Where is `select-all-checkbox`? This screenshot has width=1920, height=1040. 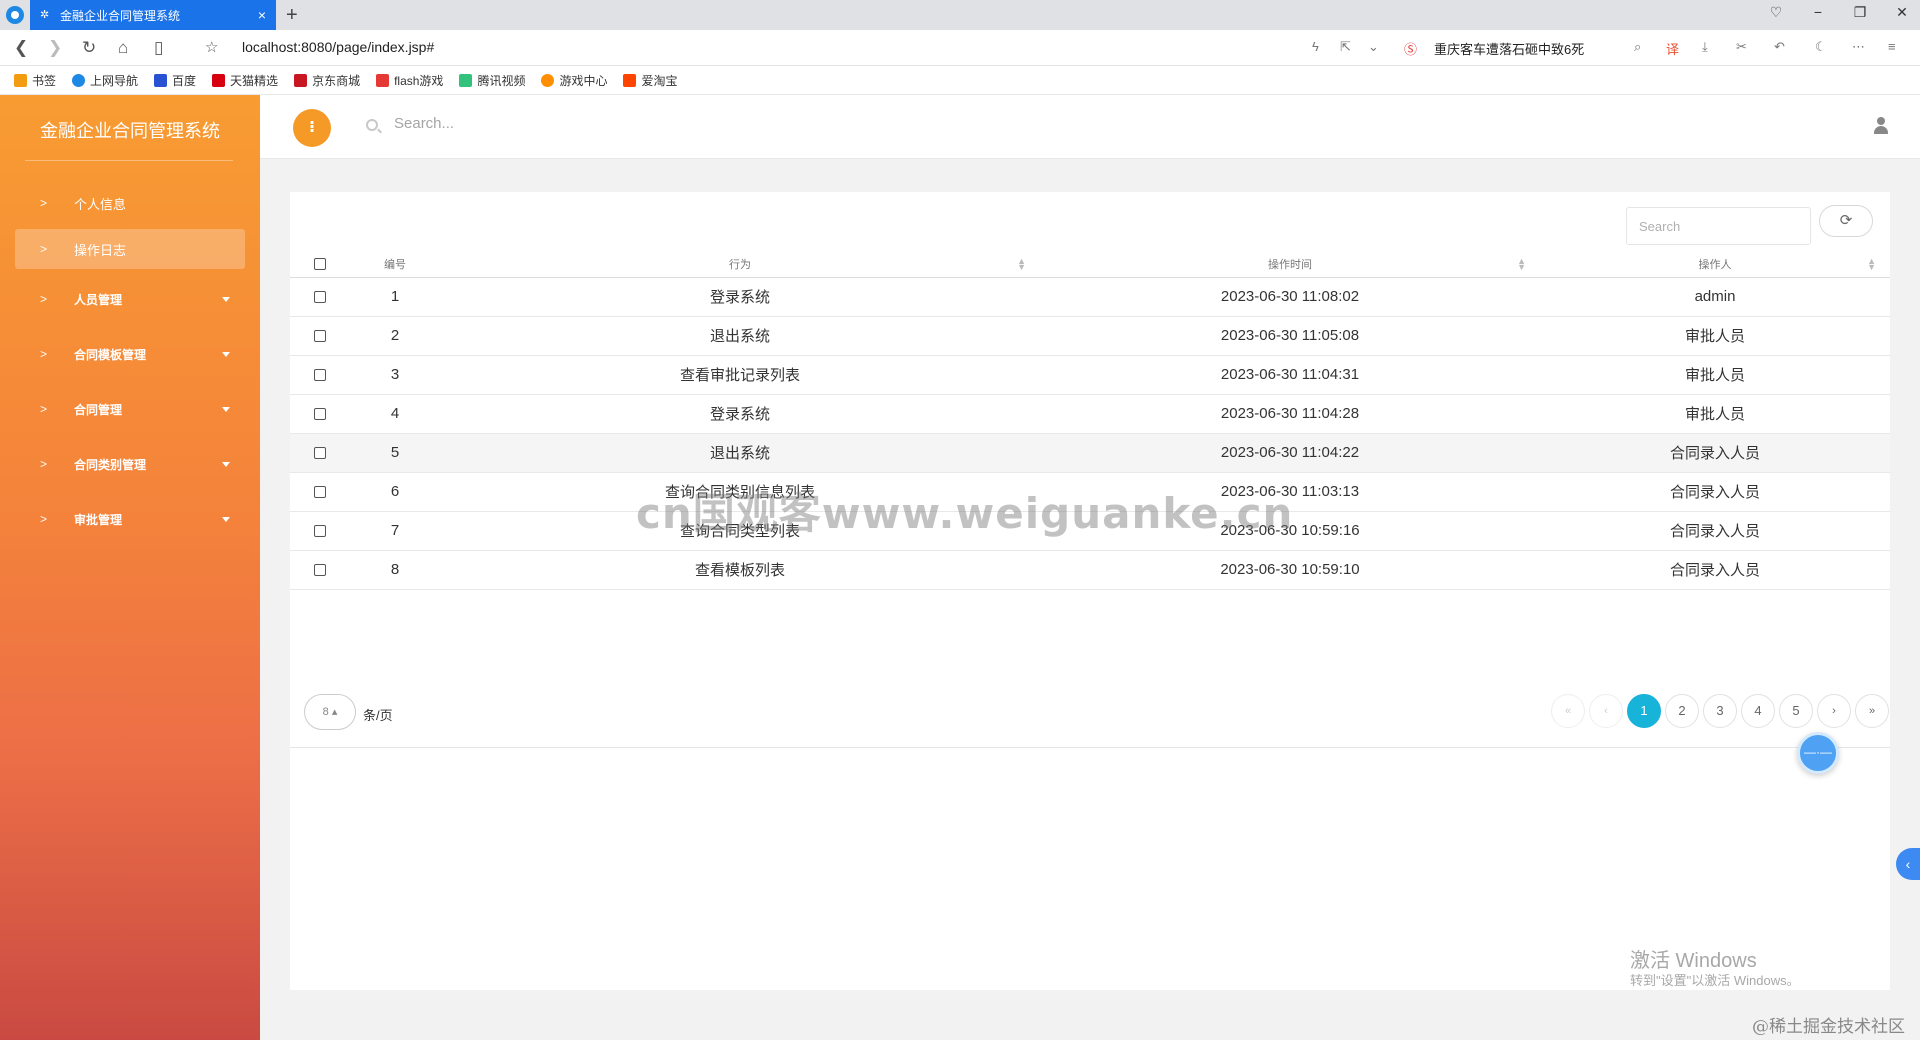
select-all-checkbox is located at coordinates (320, 263).